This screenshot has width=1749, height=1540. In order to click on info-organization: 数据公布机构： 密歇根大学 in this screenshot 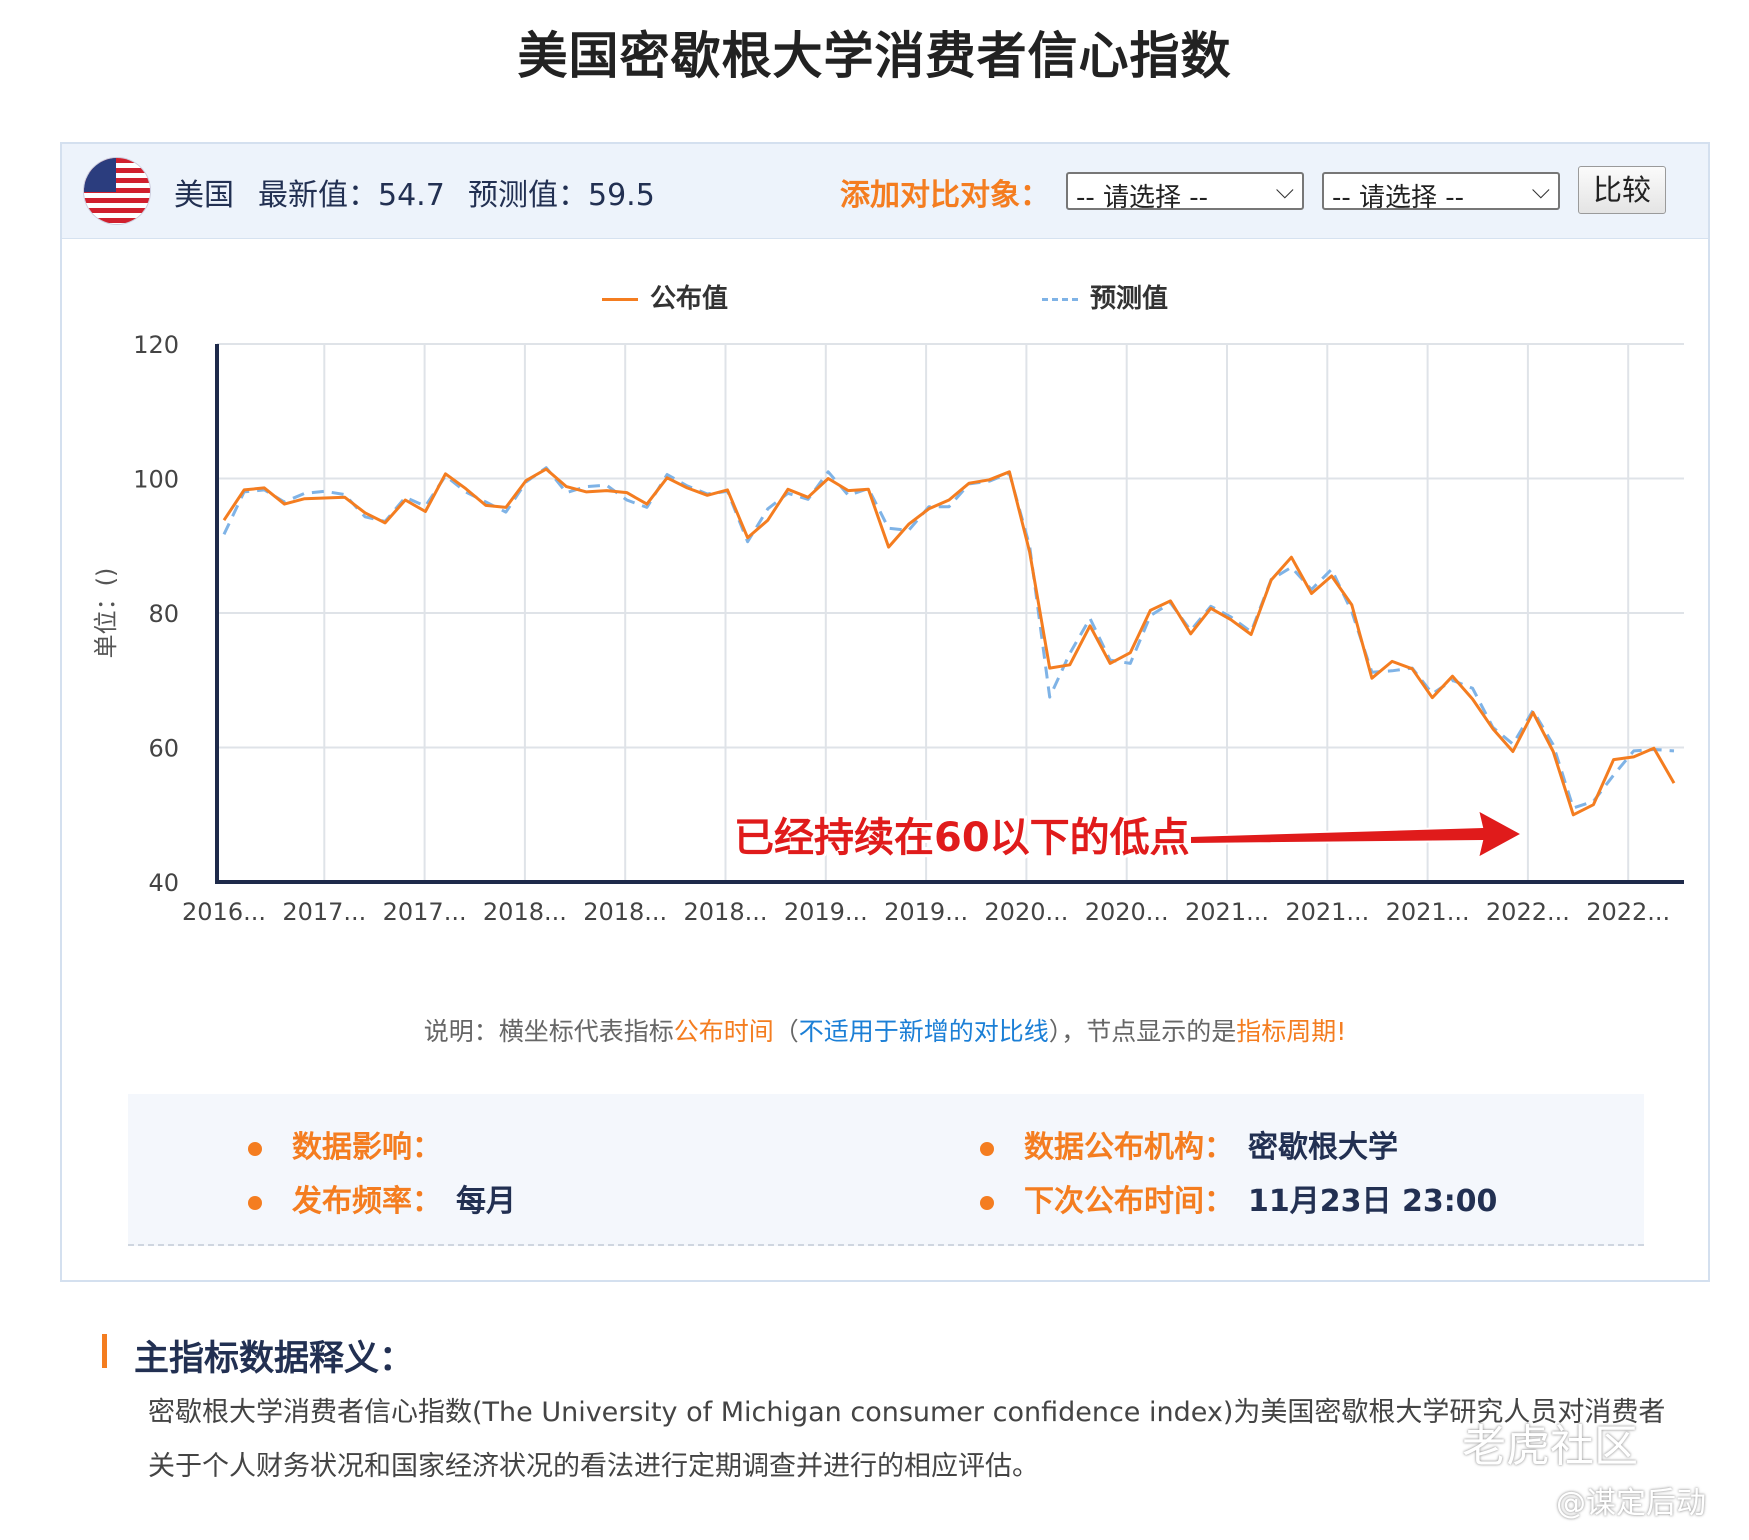, I will do `click(1189, 1144)`.